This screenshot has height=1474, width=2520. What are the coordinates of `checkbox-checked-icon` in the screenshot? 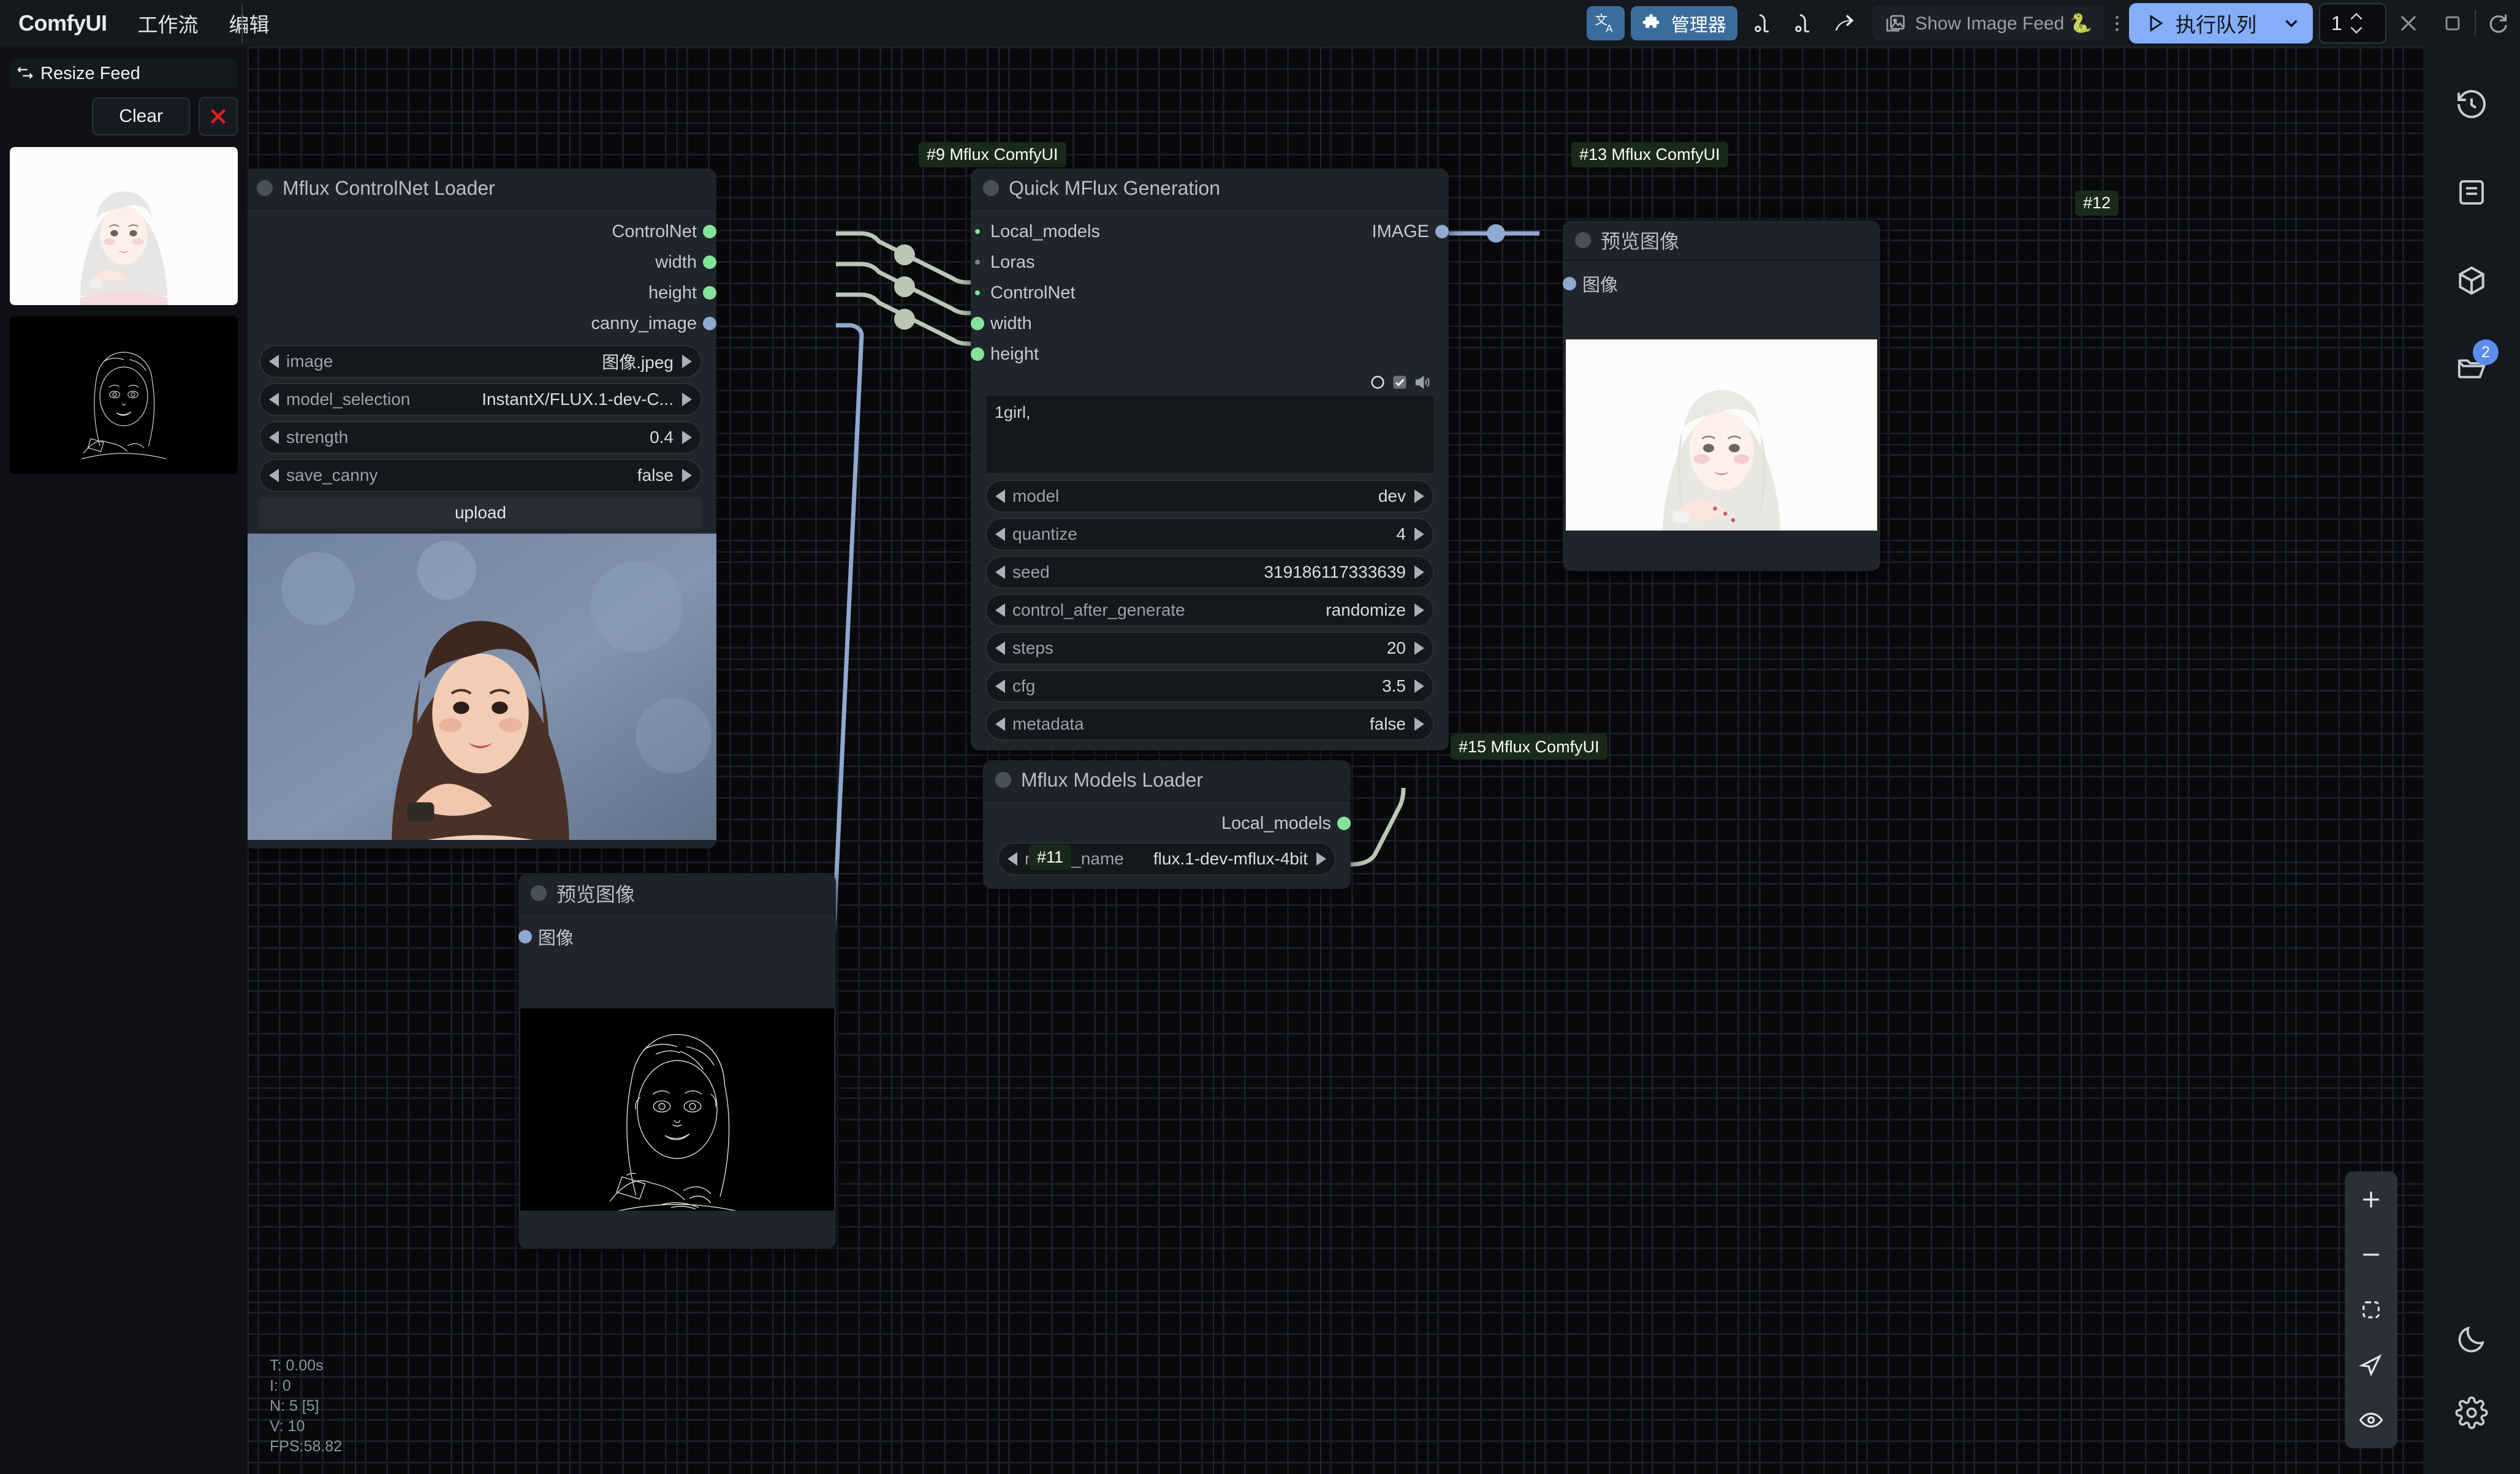 It's located at (1399, 382).